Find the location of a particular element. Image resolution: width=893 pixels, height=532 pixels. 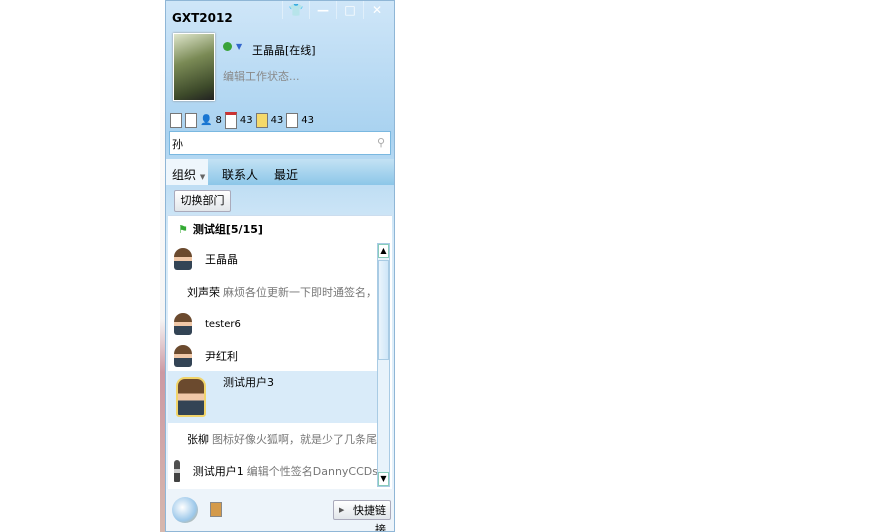

calendar-icon is located at coordinates (230, 120).